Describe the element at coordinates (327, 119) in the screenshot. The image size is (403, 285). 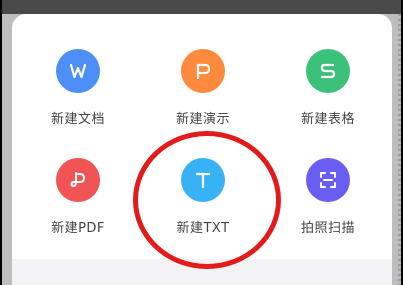
I see `new-spreadsheet-label: 新建表格` at that location.